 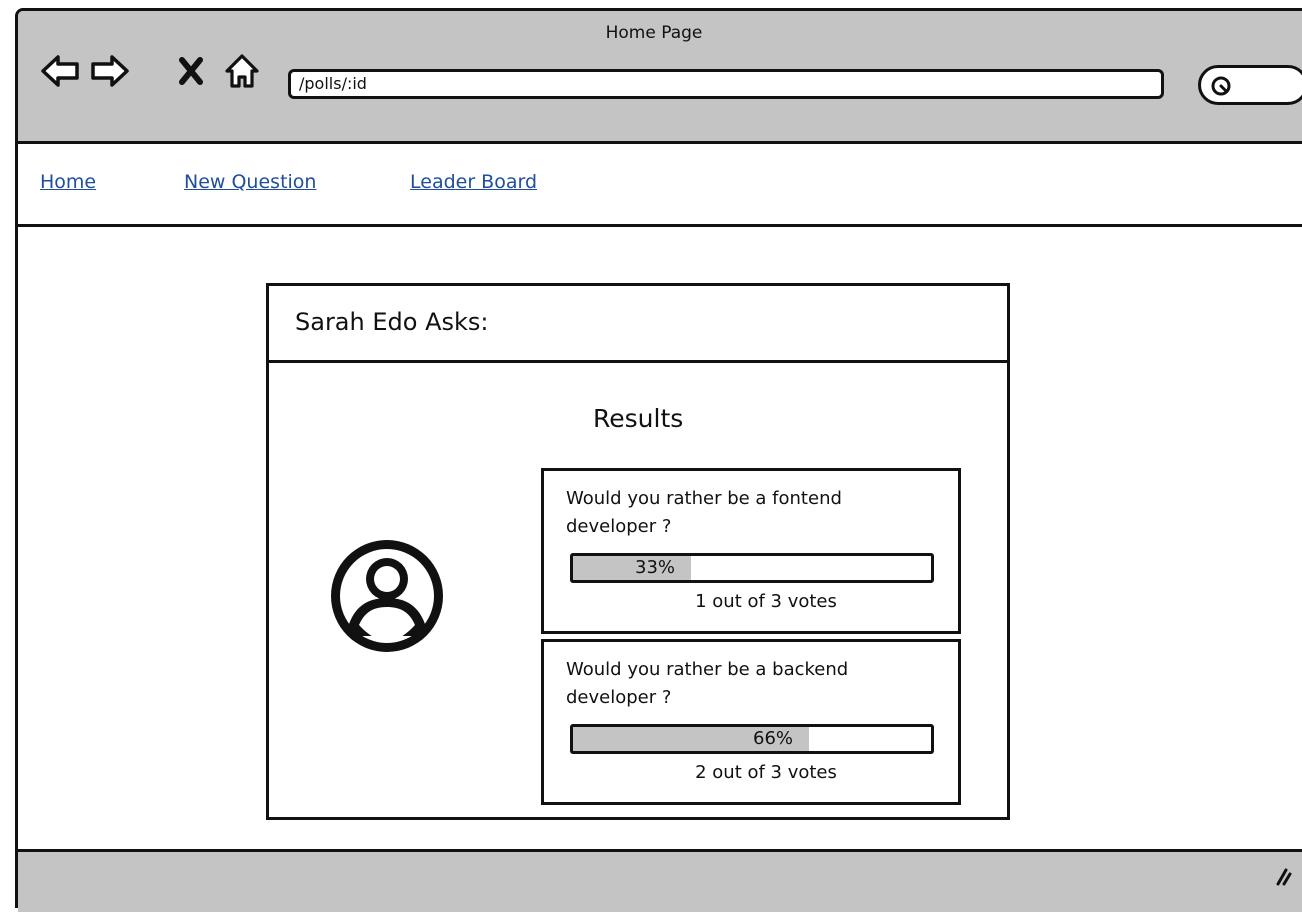 What do you see at coordinates (392, 322) in the screenshot?
I see `poll-author-heading: Sarah Edo Asks:` at bounding box center [392, 322].